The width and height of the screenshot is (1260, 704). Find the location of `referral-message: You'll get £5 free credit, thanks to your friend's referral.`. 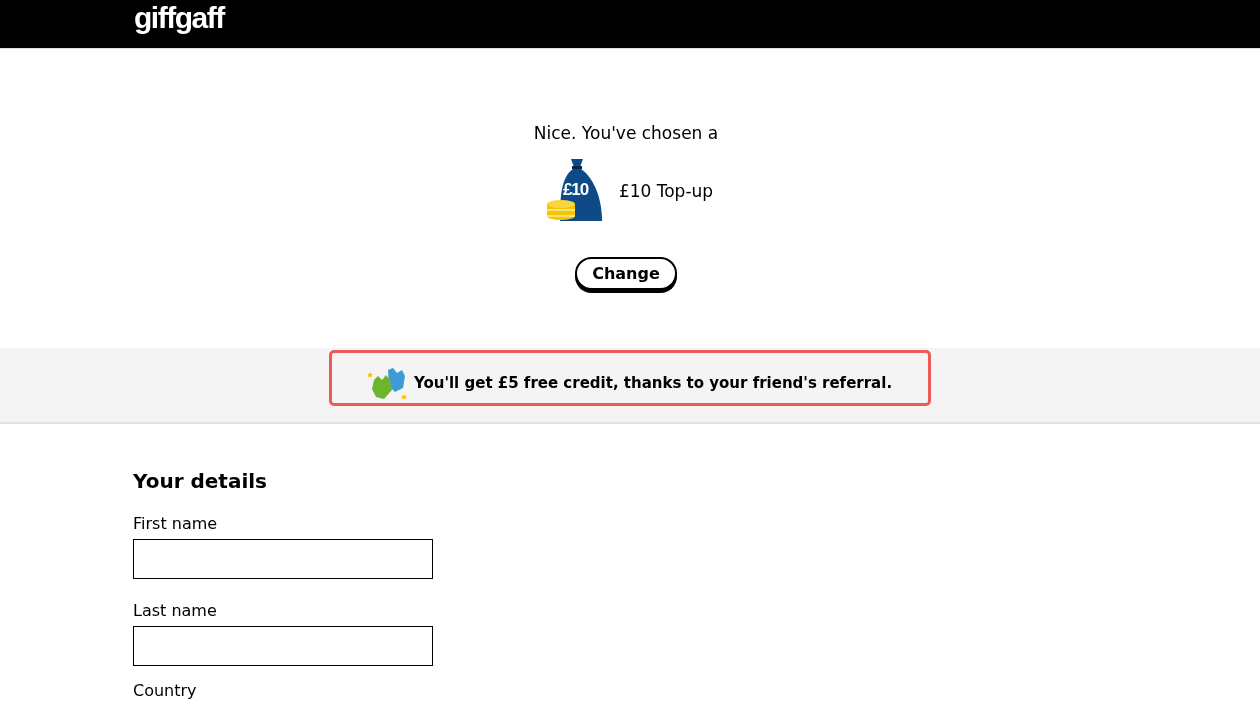

referral-message: You'll get £5 free credit, thanks to your friend's referral. is located at coordinates (653, 383).